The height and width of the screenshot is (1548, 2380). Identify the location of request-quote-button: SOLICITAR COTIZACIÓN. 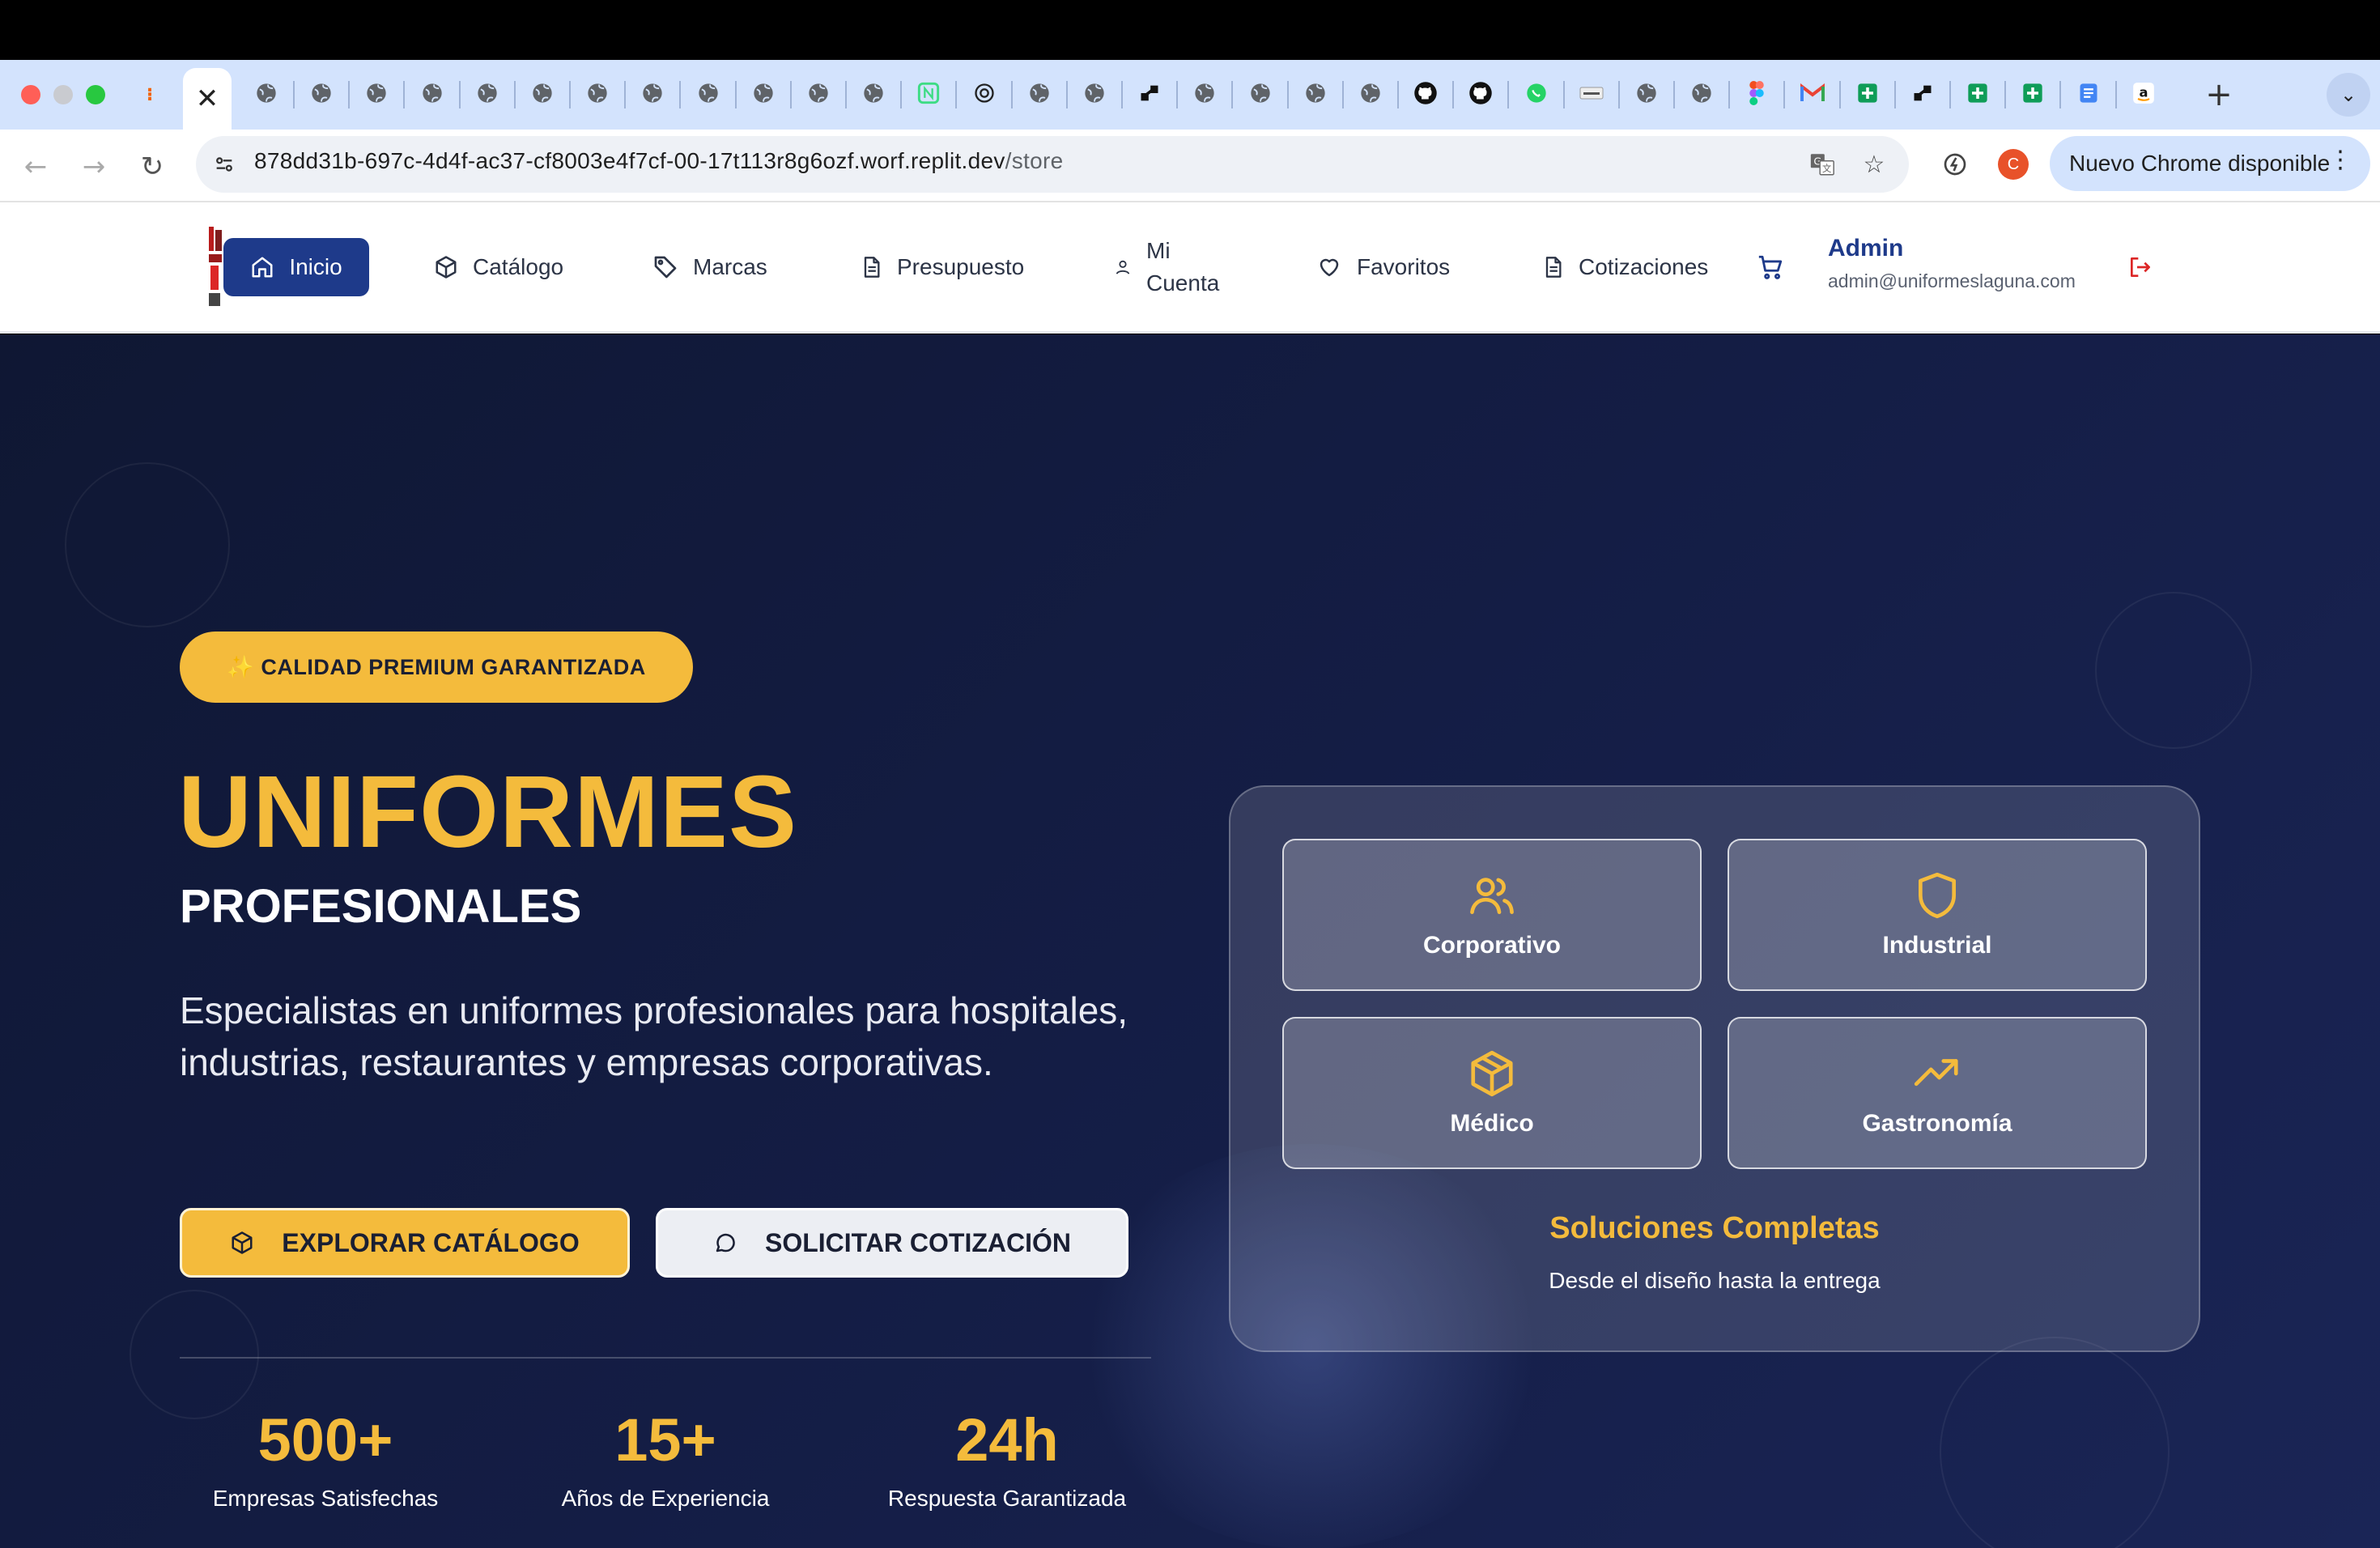
(892, 1243).